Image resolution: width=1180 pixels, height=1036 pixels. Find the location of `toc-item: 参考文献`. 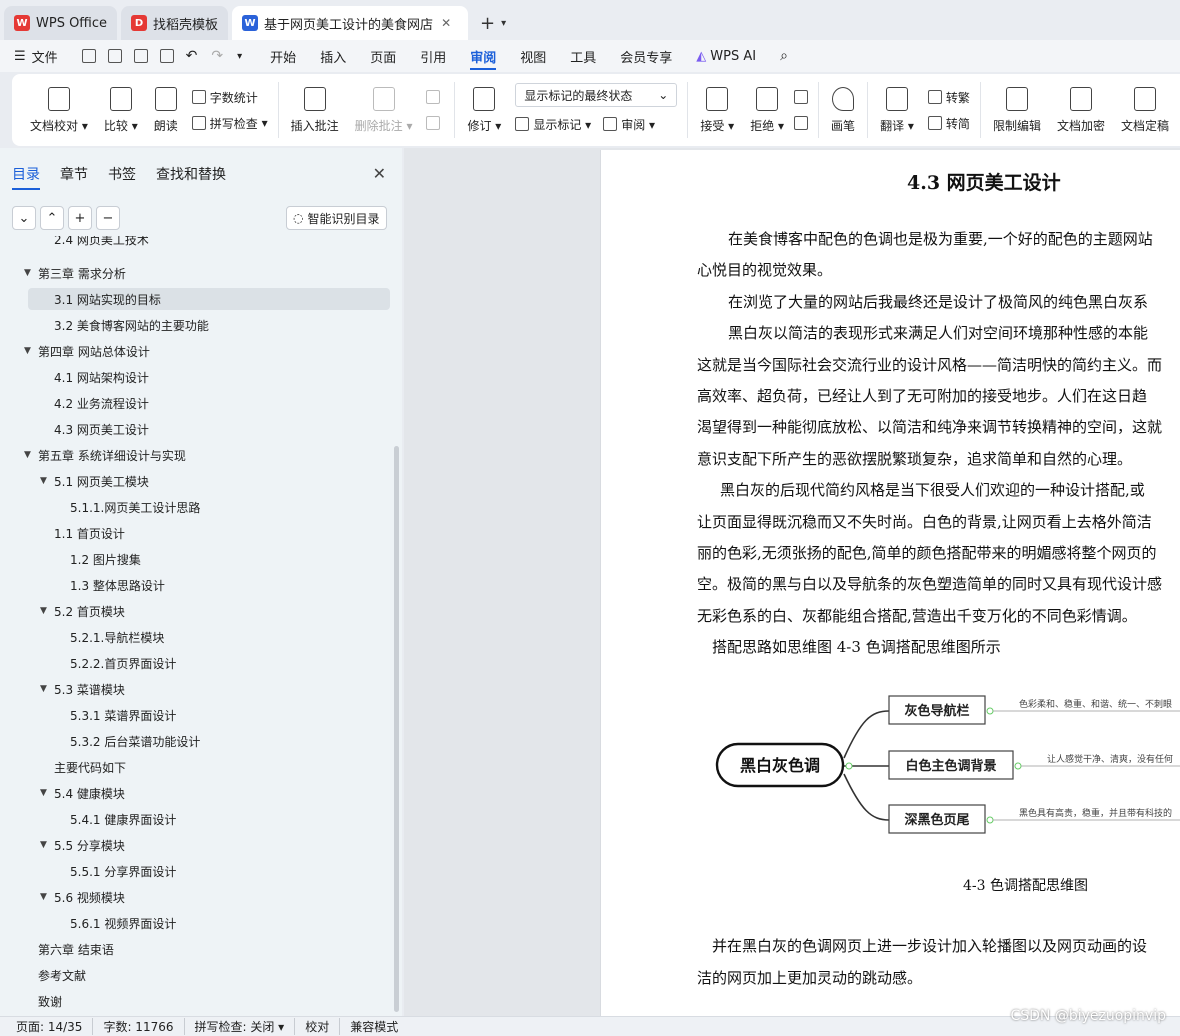

toc-item: 参考文献 is located at coordinates (55, 975).